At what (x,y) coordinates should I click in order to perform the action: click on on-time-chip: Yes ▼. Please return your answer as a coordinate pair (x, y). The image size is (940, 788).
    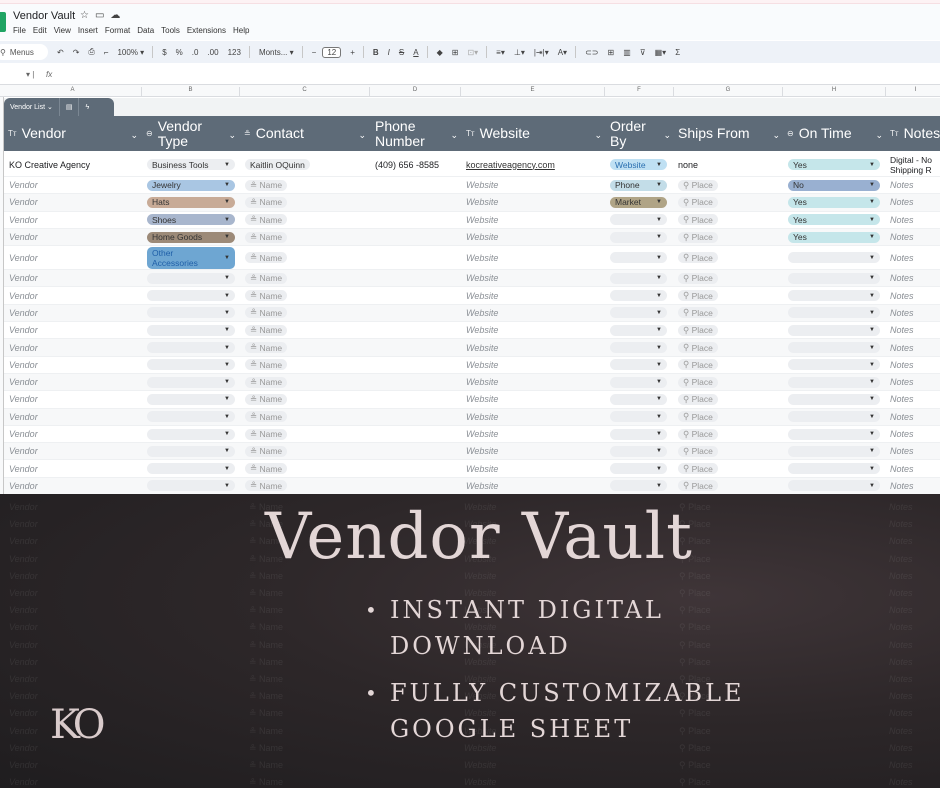
    Looking at the image, I should click on (834, 202).